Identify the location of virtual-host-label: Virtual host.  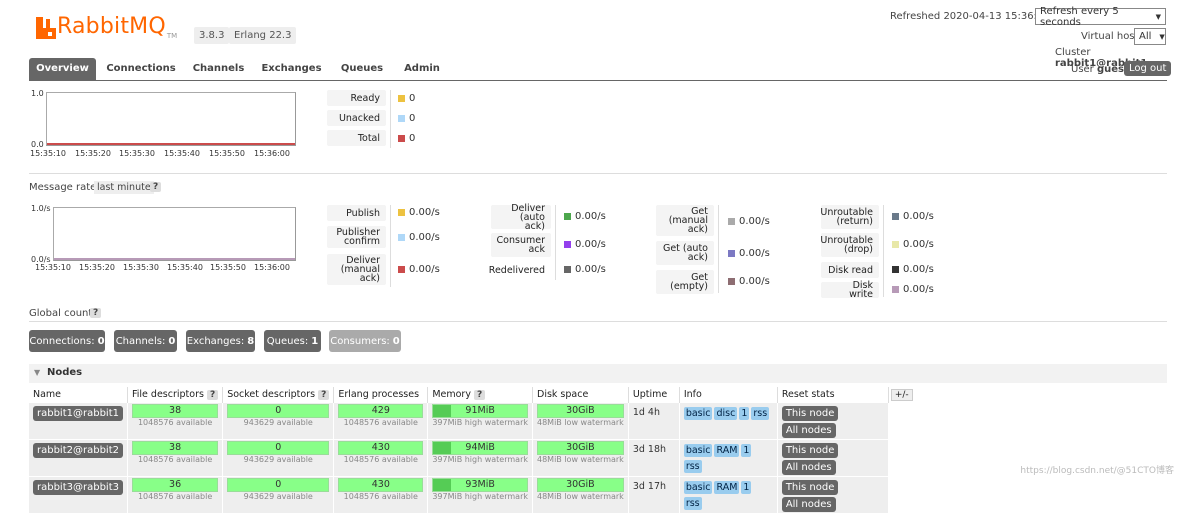
(1110, 36).